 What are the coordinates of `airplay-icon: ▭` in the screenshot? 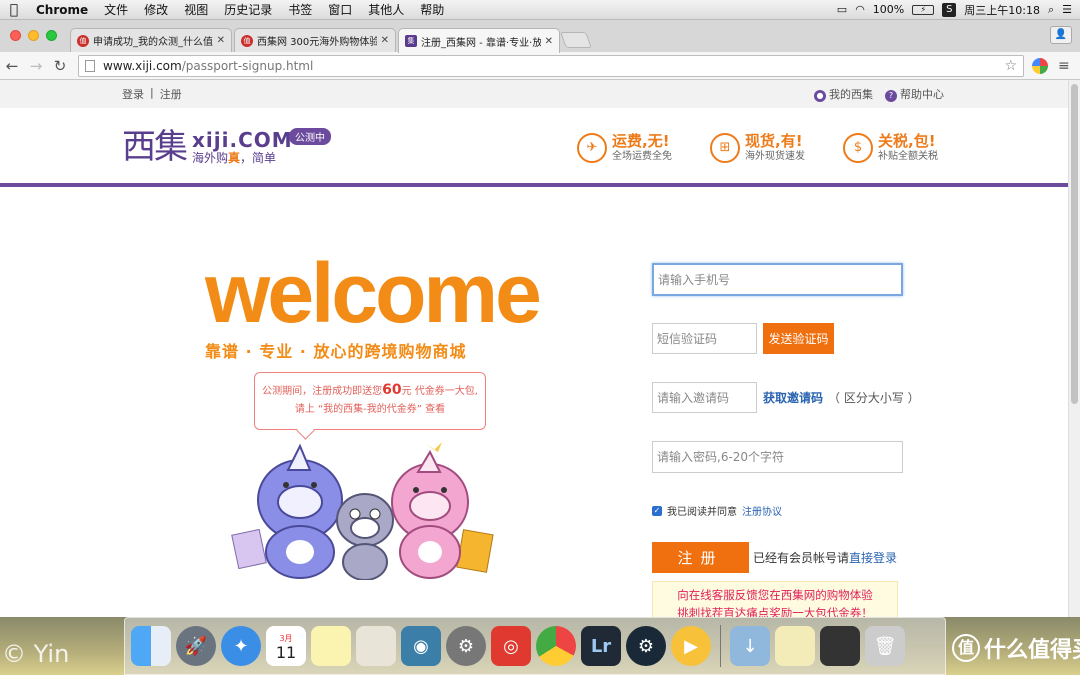 It's located at (842, 9).